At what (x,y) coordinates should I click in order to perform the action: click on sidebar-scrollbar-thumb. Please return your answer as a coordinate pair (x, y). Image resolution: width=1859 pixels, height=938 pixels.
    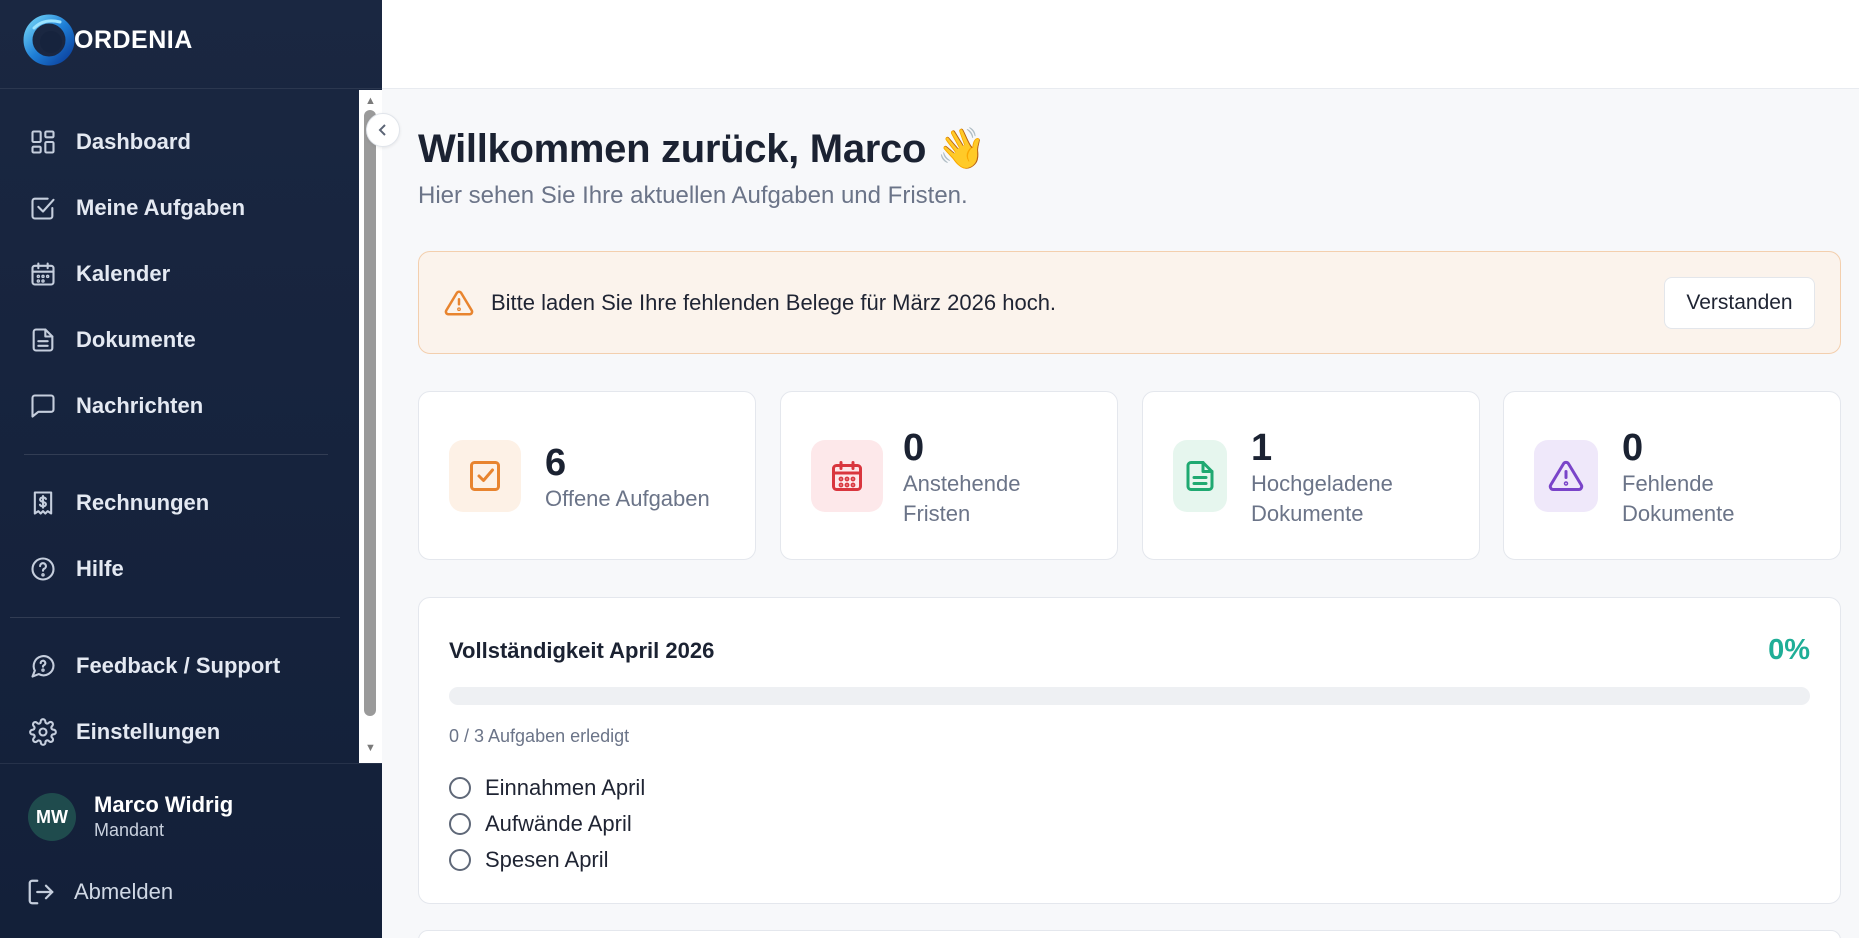
    Looking at the image, I should click on (370, 413).